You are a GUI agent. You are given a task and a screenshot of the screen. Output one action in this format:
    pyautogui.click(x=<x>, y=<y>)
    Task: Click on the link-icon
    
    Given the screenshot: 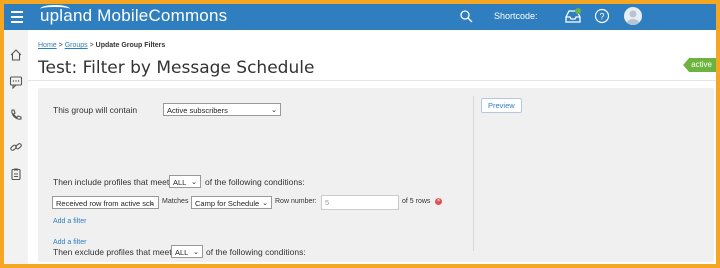 What is the action you would take?
    pyautogui.click(x=16, y=147)
    